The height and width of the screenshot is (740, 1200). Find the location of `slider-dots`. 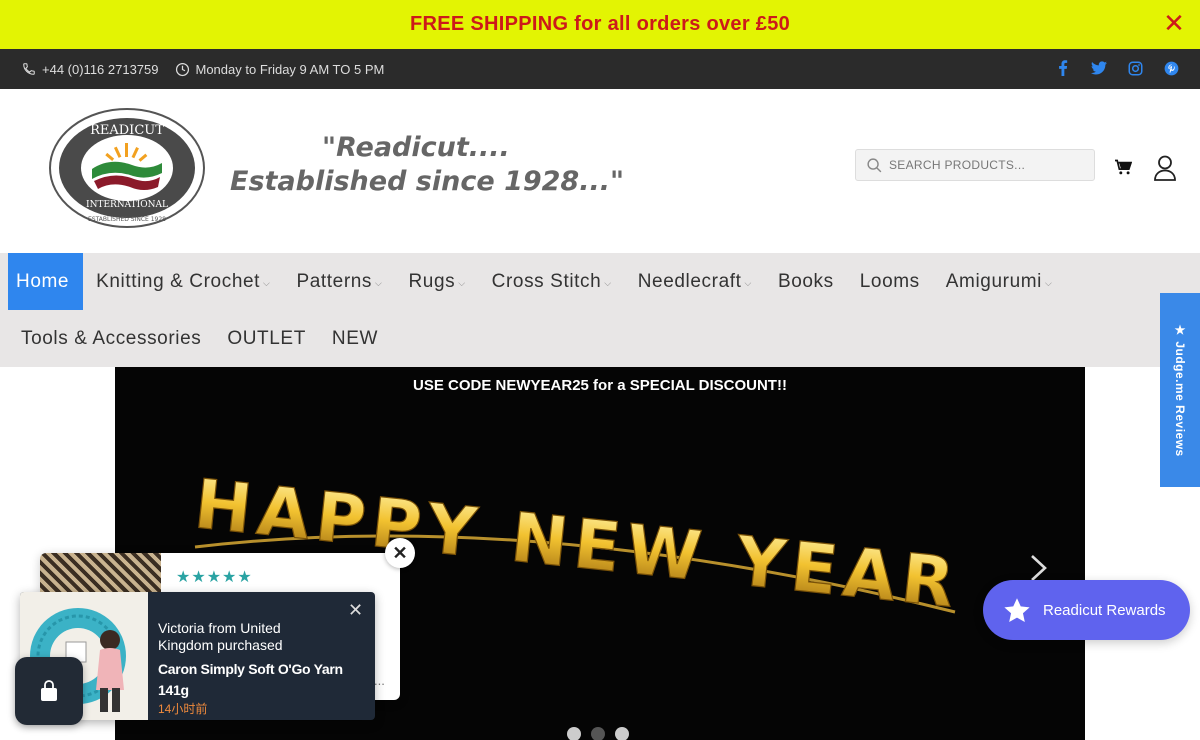

slider-dots is located at coordinates (598, 733).